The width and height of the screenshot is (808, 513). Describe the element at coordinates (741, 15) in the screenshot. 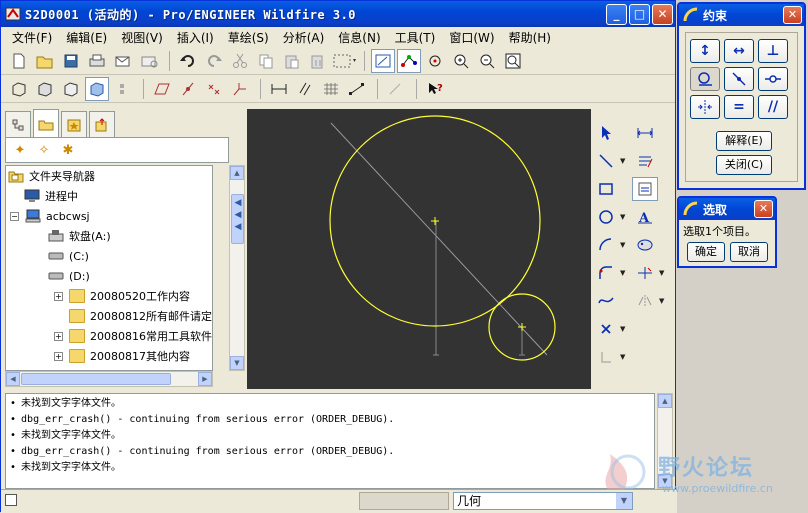

I see `constraints-dialog-titlebar: 约束 ✕` at that location.